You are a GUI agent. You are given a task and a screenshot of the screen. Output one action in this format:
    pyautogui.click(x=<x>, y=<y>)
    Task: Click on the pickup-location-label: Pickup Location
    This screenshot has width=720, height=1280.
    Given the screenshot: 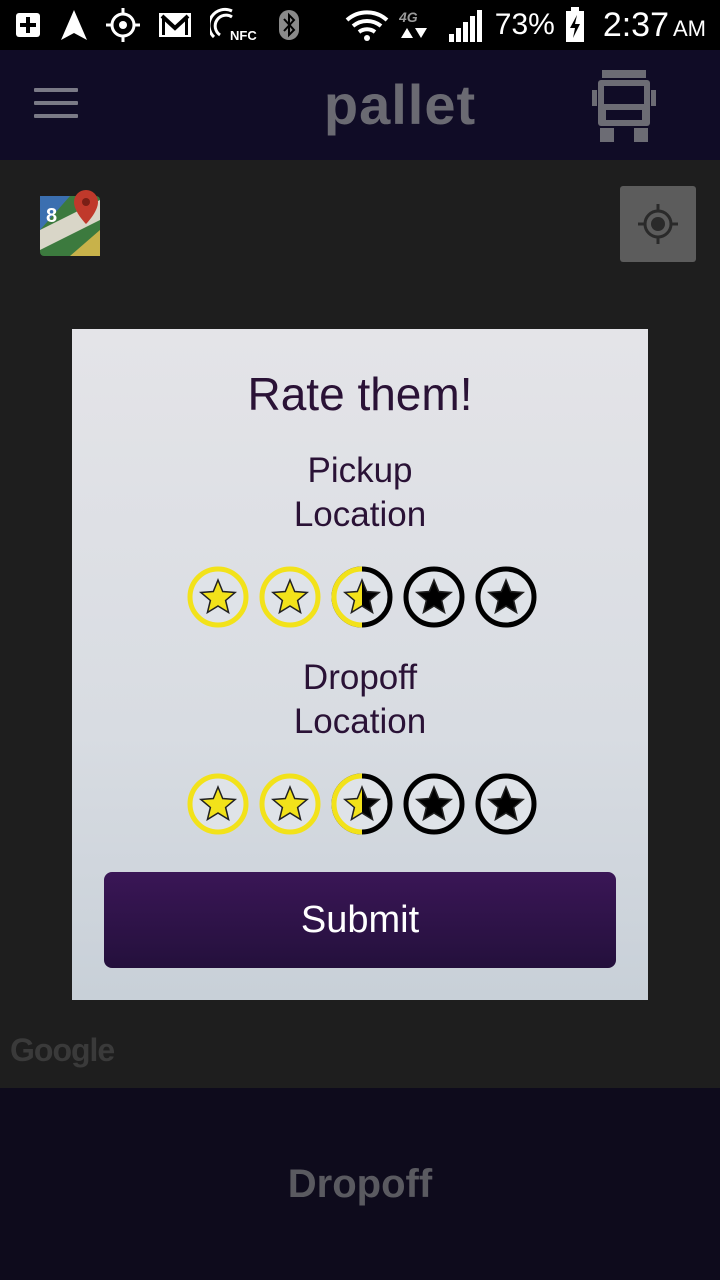 What is the action you would take?
    pyautogui.click(x=360, y=493)
    